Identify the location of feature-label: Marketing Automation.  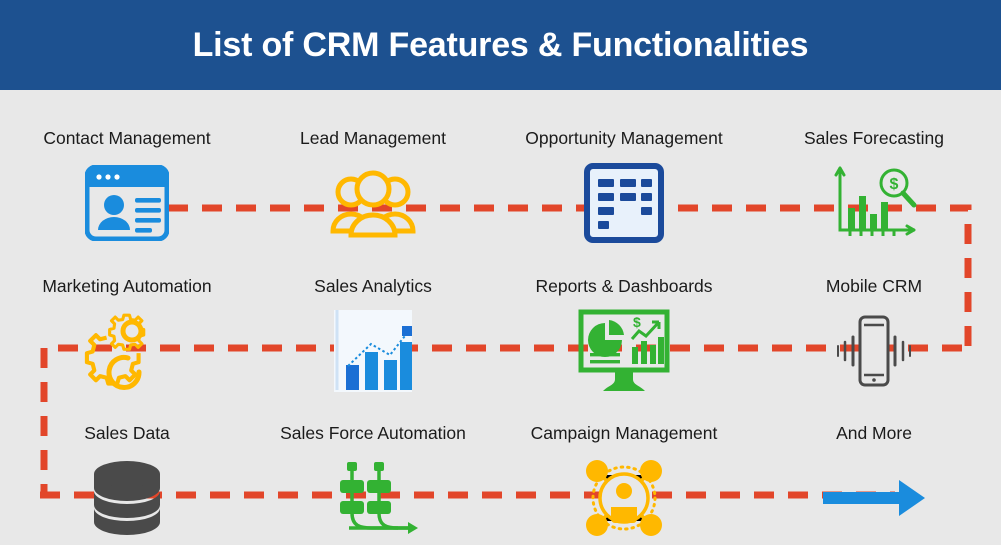
(127, 286).